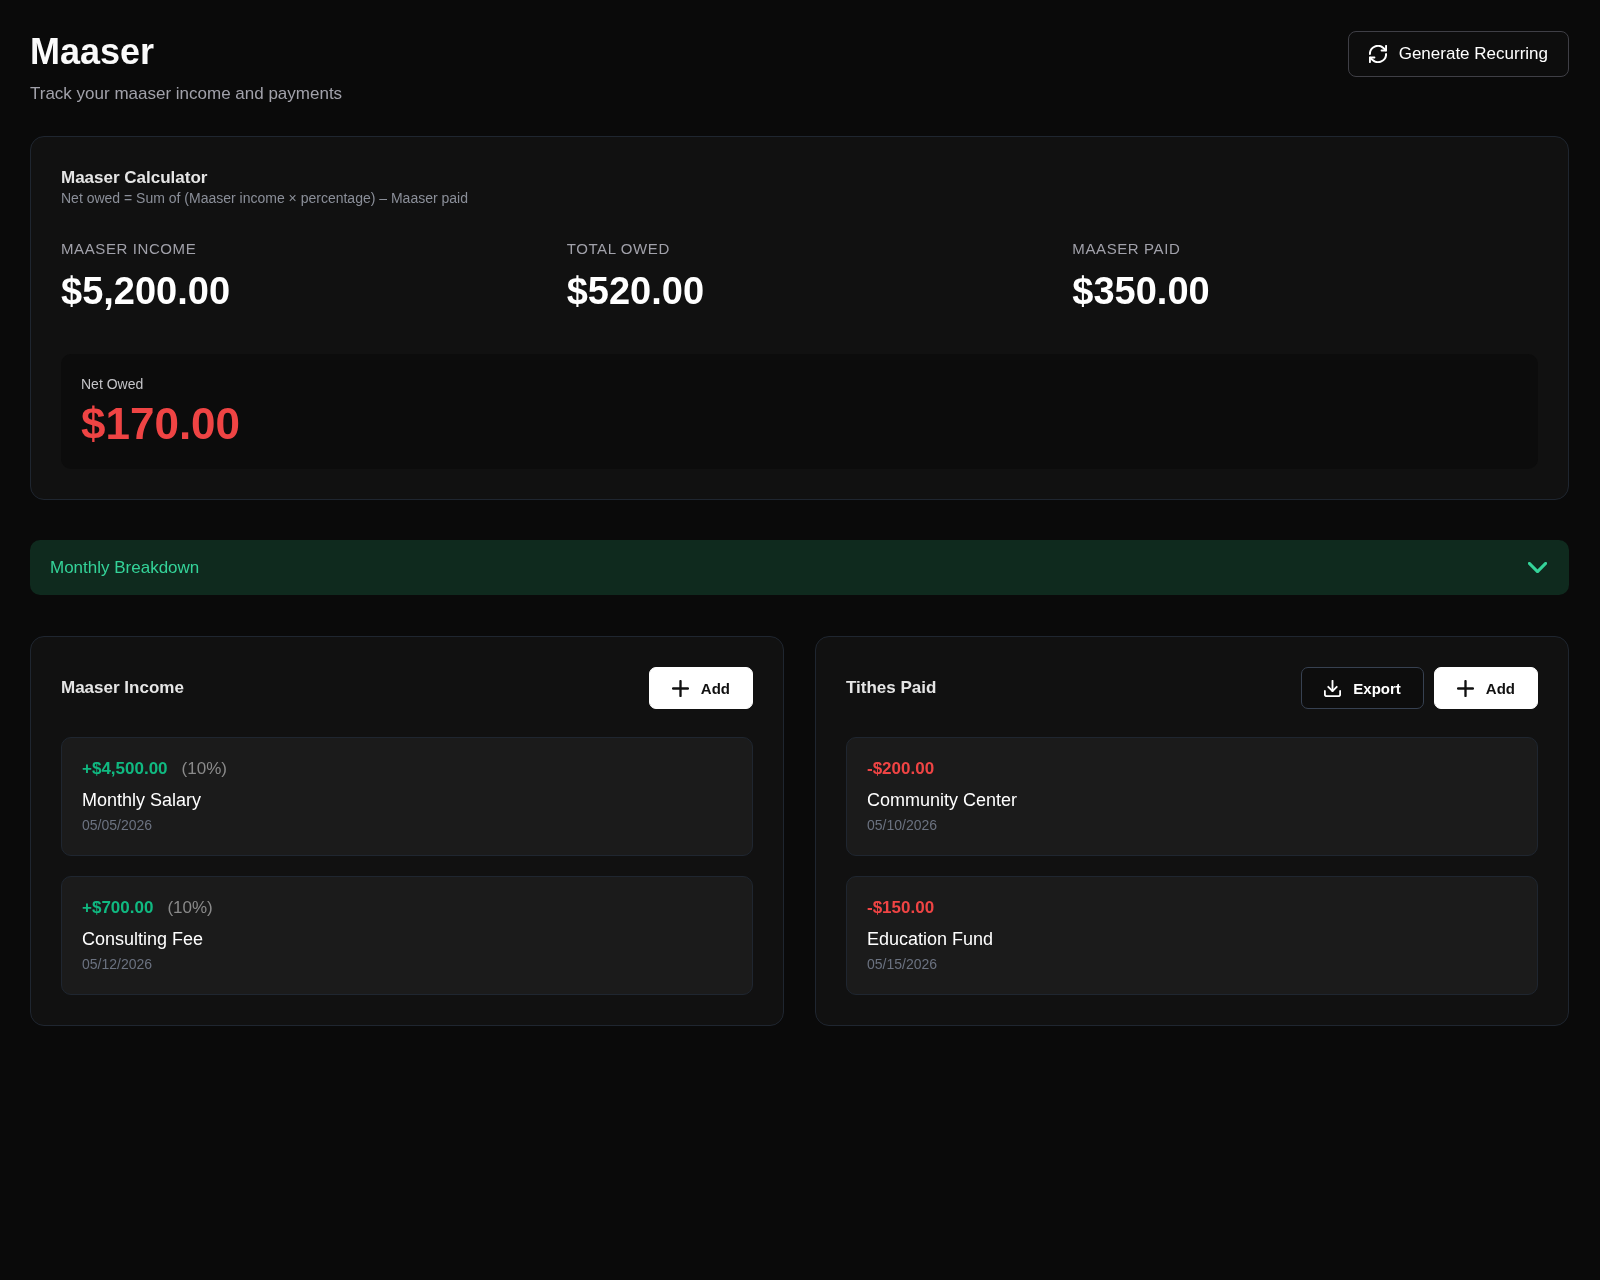 Image resolution: width=1600 pixels, height=1280 pixels. Describe the element at coordinates (1377, 54) in the screenshot. I see `refresh-icon` at that location.